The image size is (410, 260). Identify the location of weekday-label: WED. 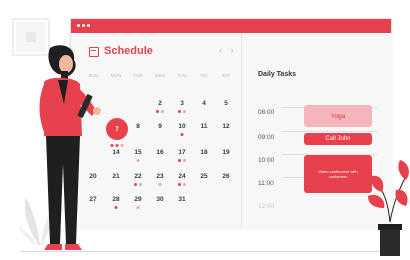
(160, 75).